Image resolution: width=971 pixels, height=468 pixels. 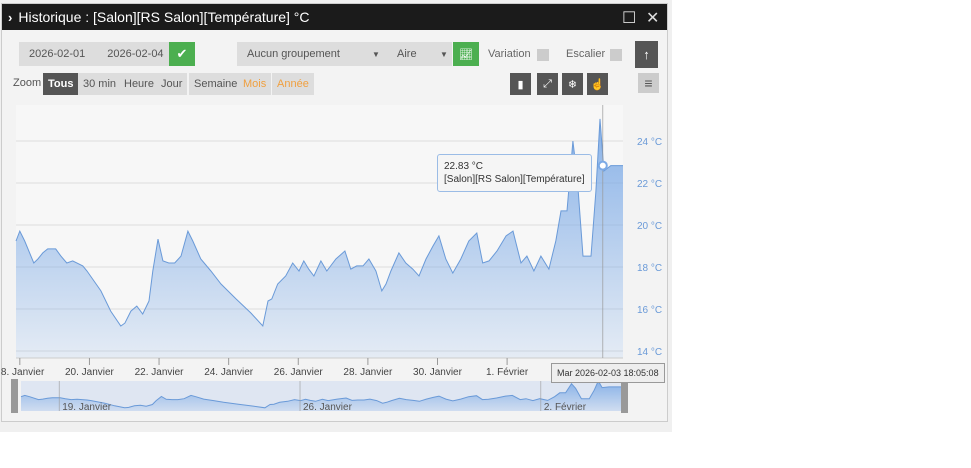 What do you see at coordinates (160, 372) in the screenshot?
I see `x-tick-label: 22. Janvier` at bounding box center [160, 372].